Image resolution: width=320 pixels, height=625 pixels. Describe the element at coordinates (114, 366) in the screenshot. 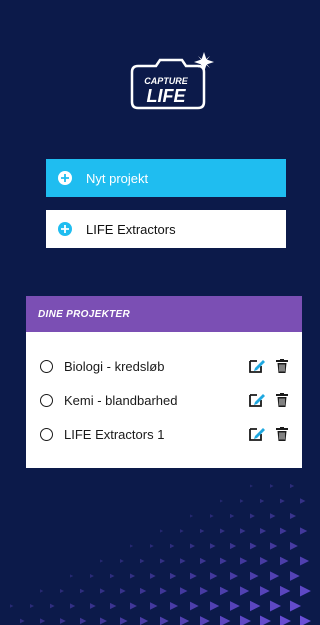

I see `project-label: Biologi - kredsløb` at that location.